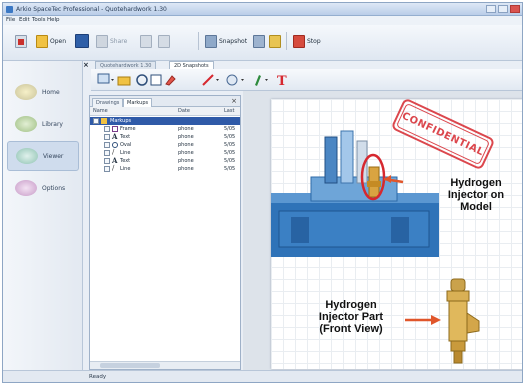  I want to click on text-tool-button: T, so click(282, 80).